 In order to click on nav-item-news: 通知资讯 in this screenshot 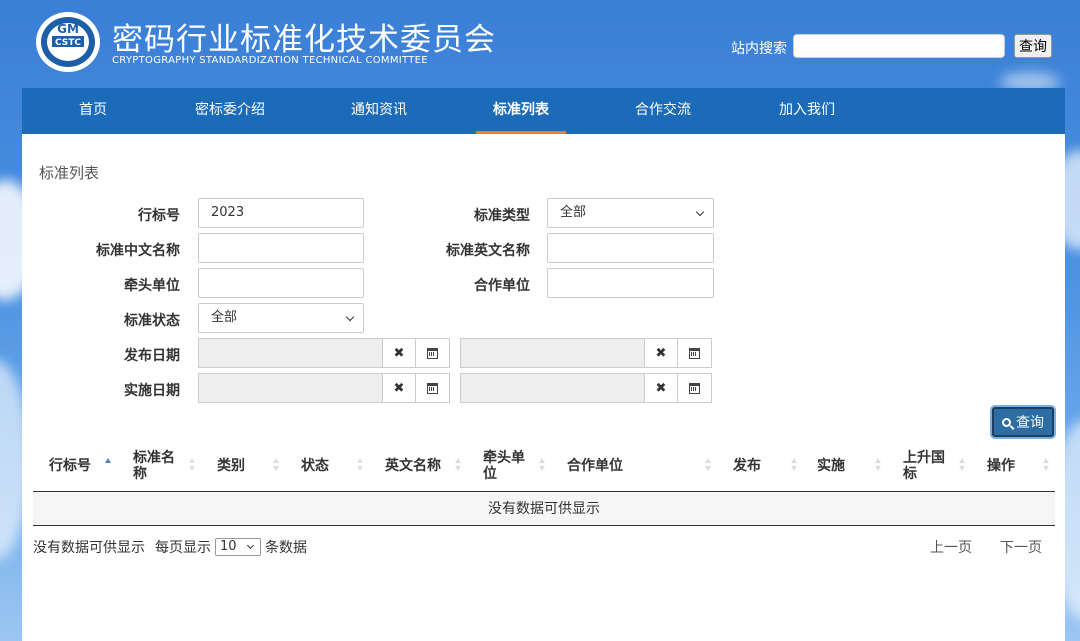, I will do `click(379, 111)`.